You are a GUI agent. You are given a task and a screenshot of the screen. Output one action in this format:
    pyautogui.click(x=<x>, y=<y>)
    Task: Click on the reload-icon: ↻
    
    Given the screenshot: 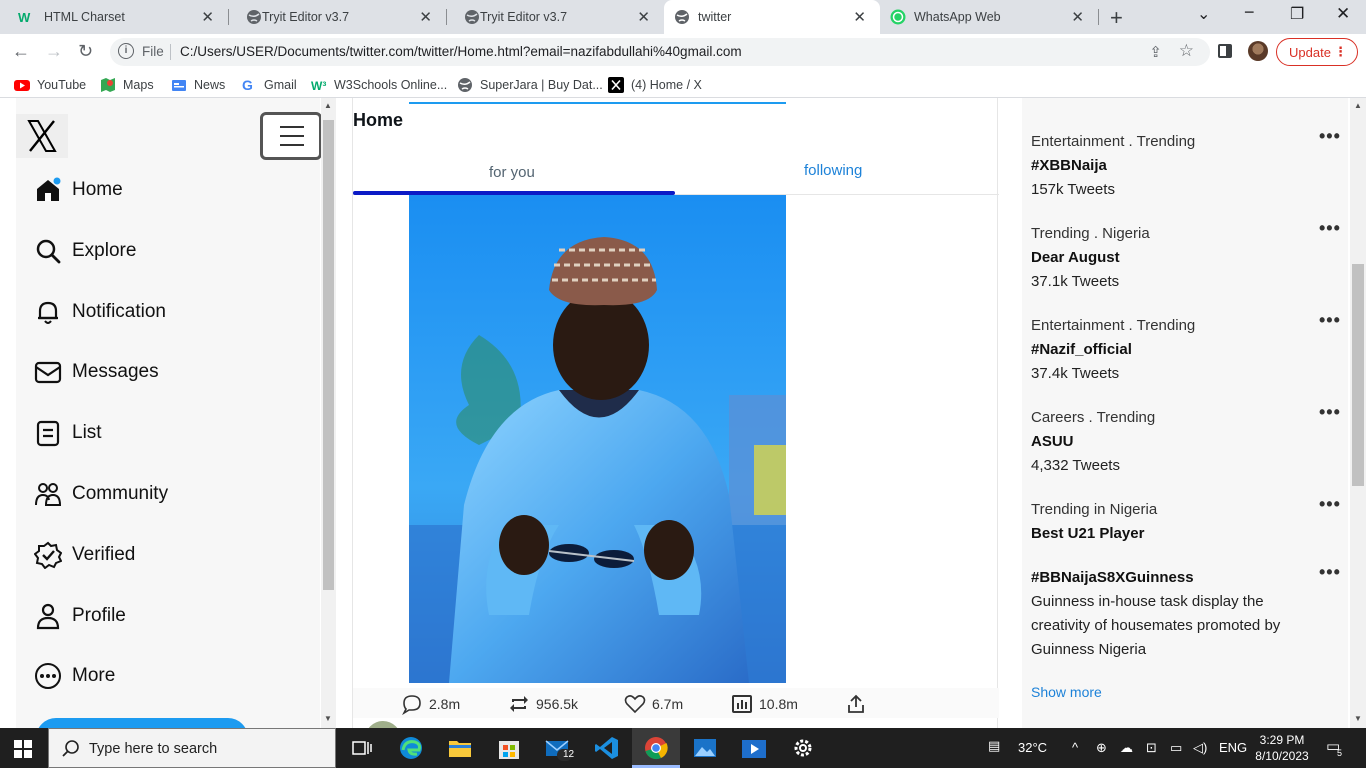 What is the action you would take?
    pyautogui.click(x=85, y=51)
    